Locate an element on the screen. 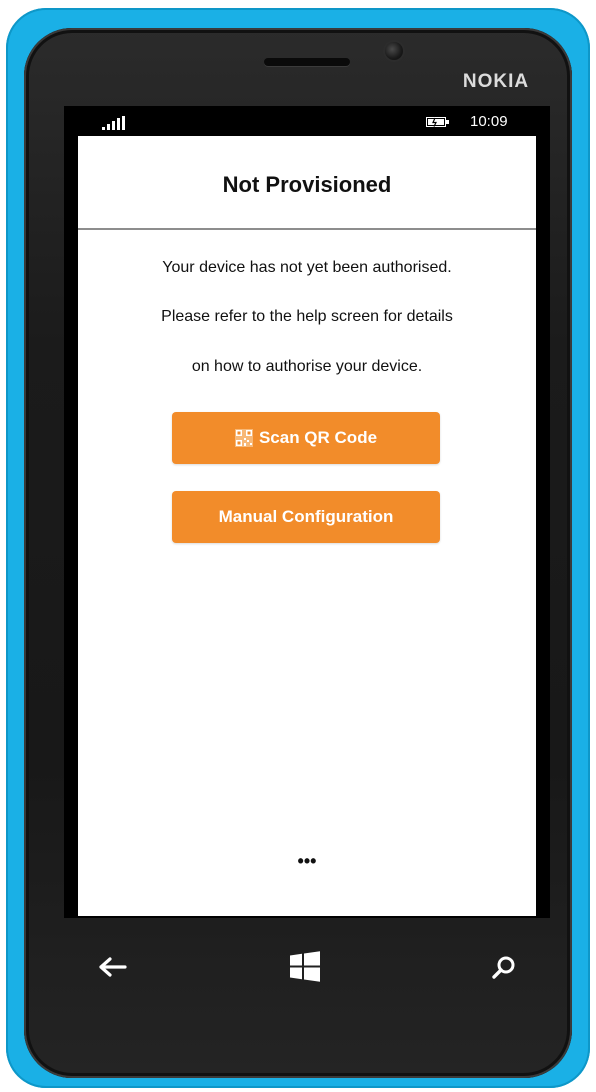  brand-logo: NOKIA is located at coordinates (496, 81).